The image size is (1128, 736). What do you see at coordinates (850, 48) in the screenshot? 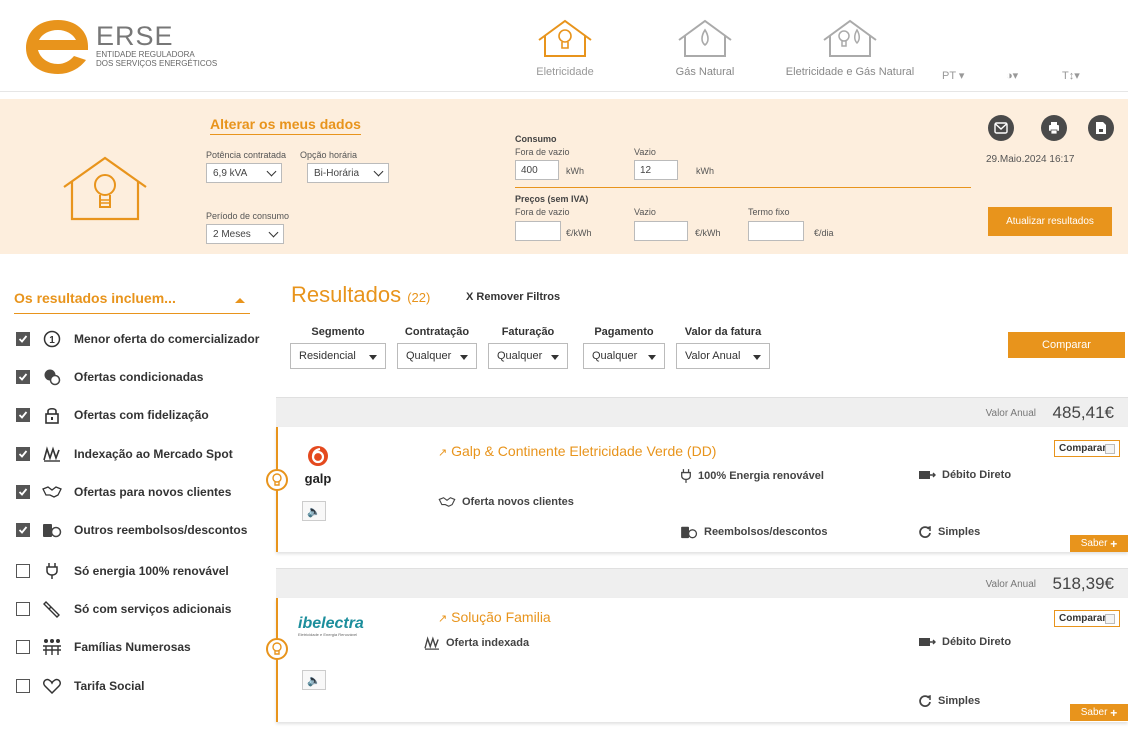
I see `nav-eletricidade-gas: Eletricidade e Gás Natural` at bounding box center [850, 48].